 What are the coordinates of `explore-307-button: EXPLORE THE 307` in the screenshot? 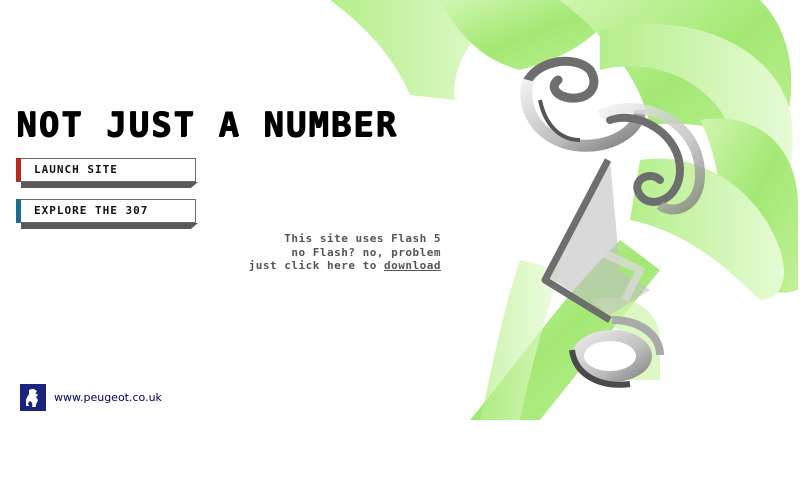 It's located at (107, 214).